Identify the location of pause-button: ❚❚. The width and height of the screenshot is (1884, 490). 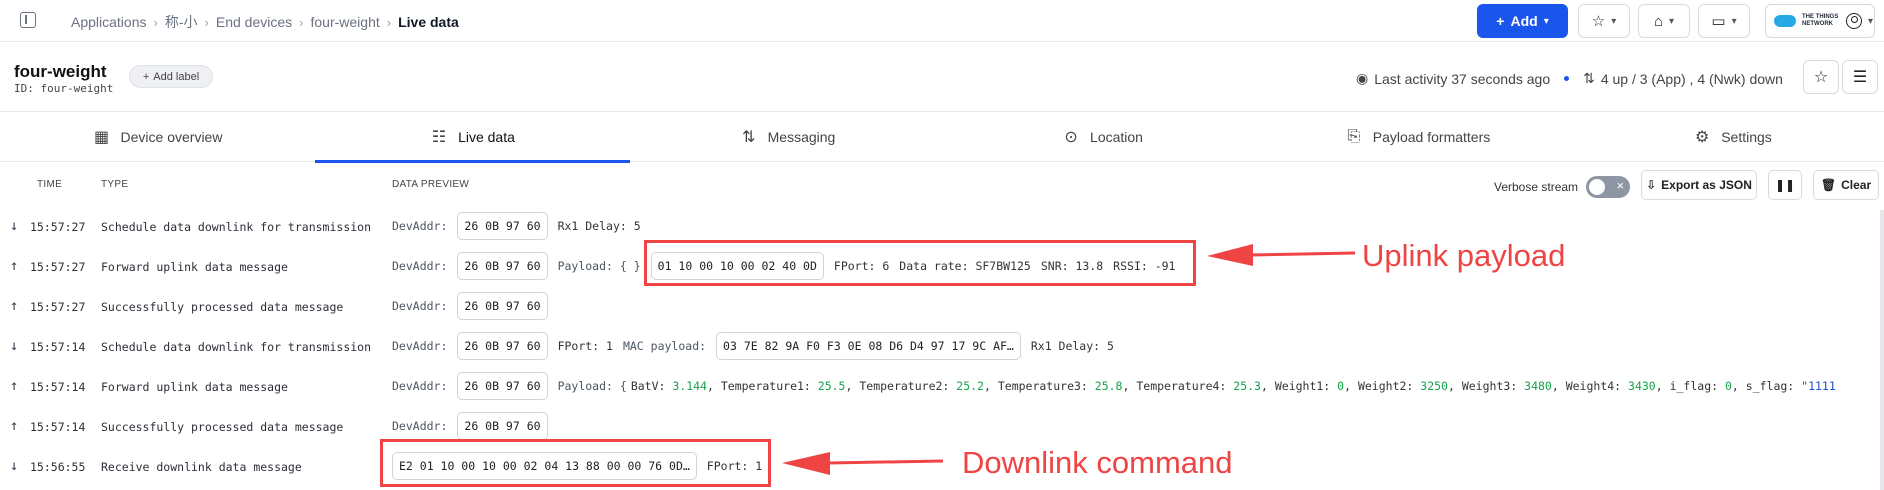
(1785, 185).